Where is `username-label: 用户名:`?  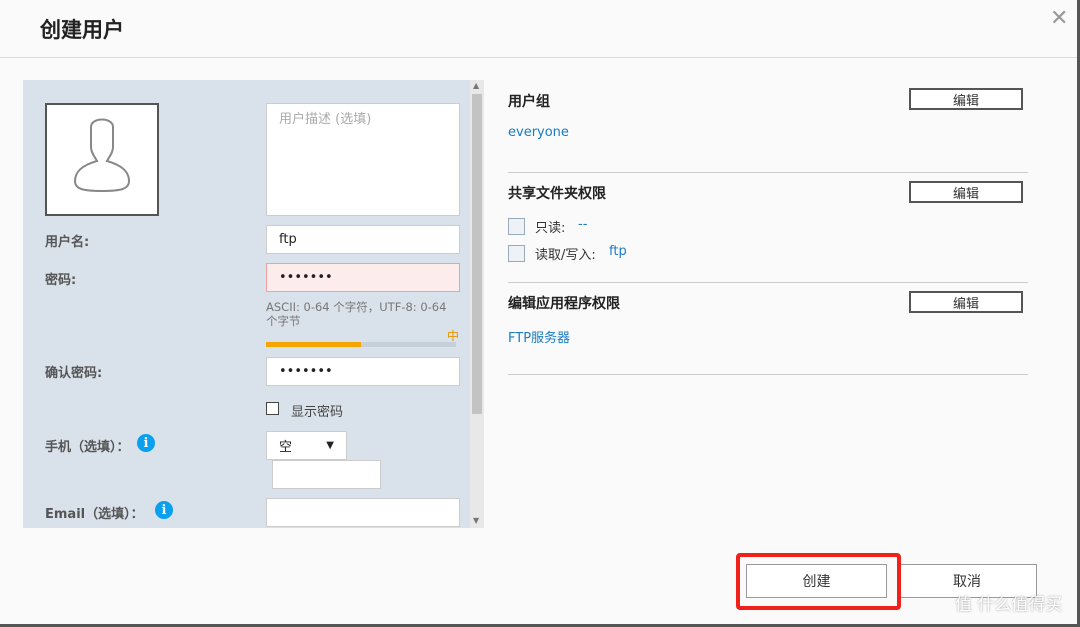
username-label: 用户名: is located at coordinates (67, 242).